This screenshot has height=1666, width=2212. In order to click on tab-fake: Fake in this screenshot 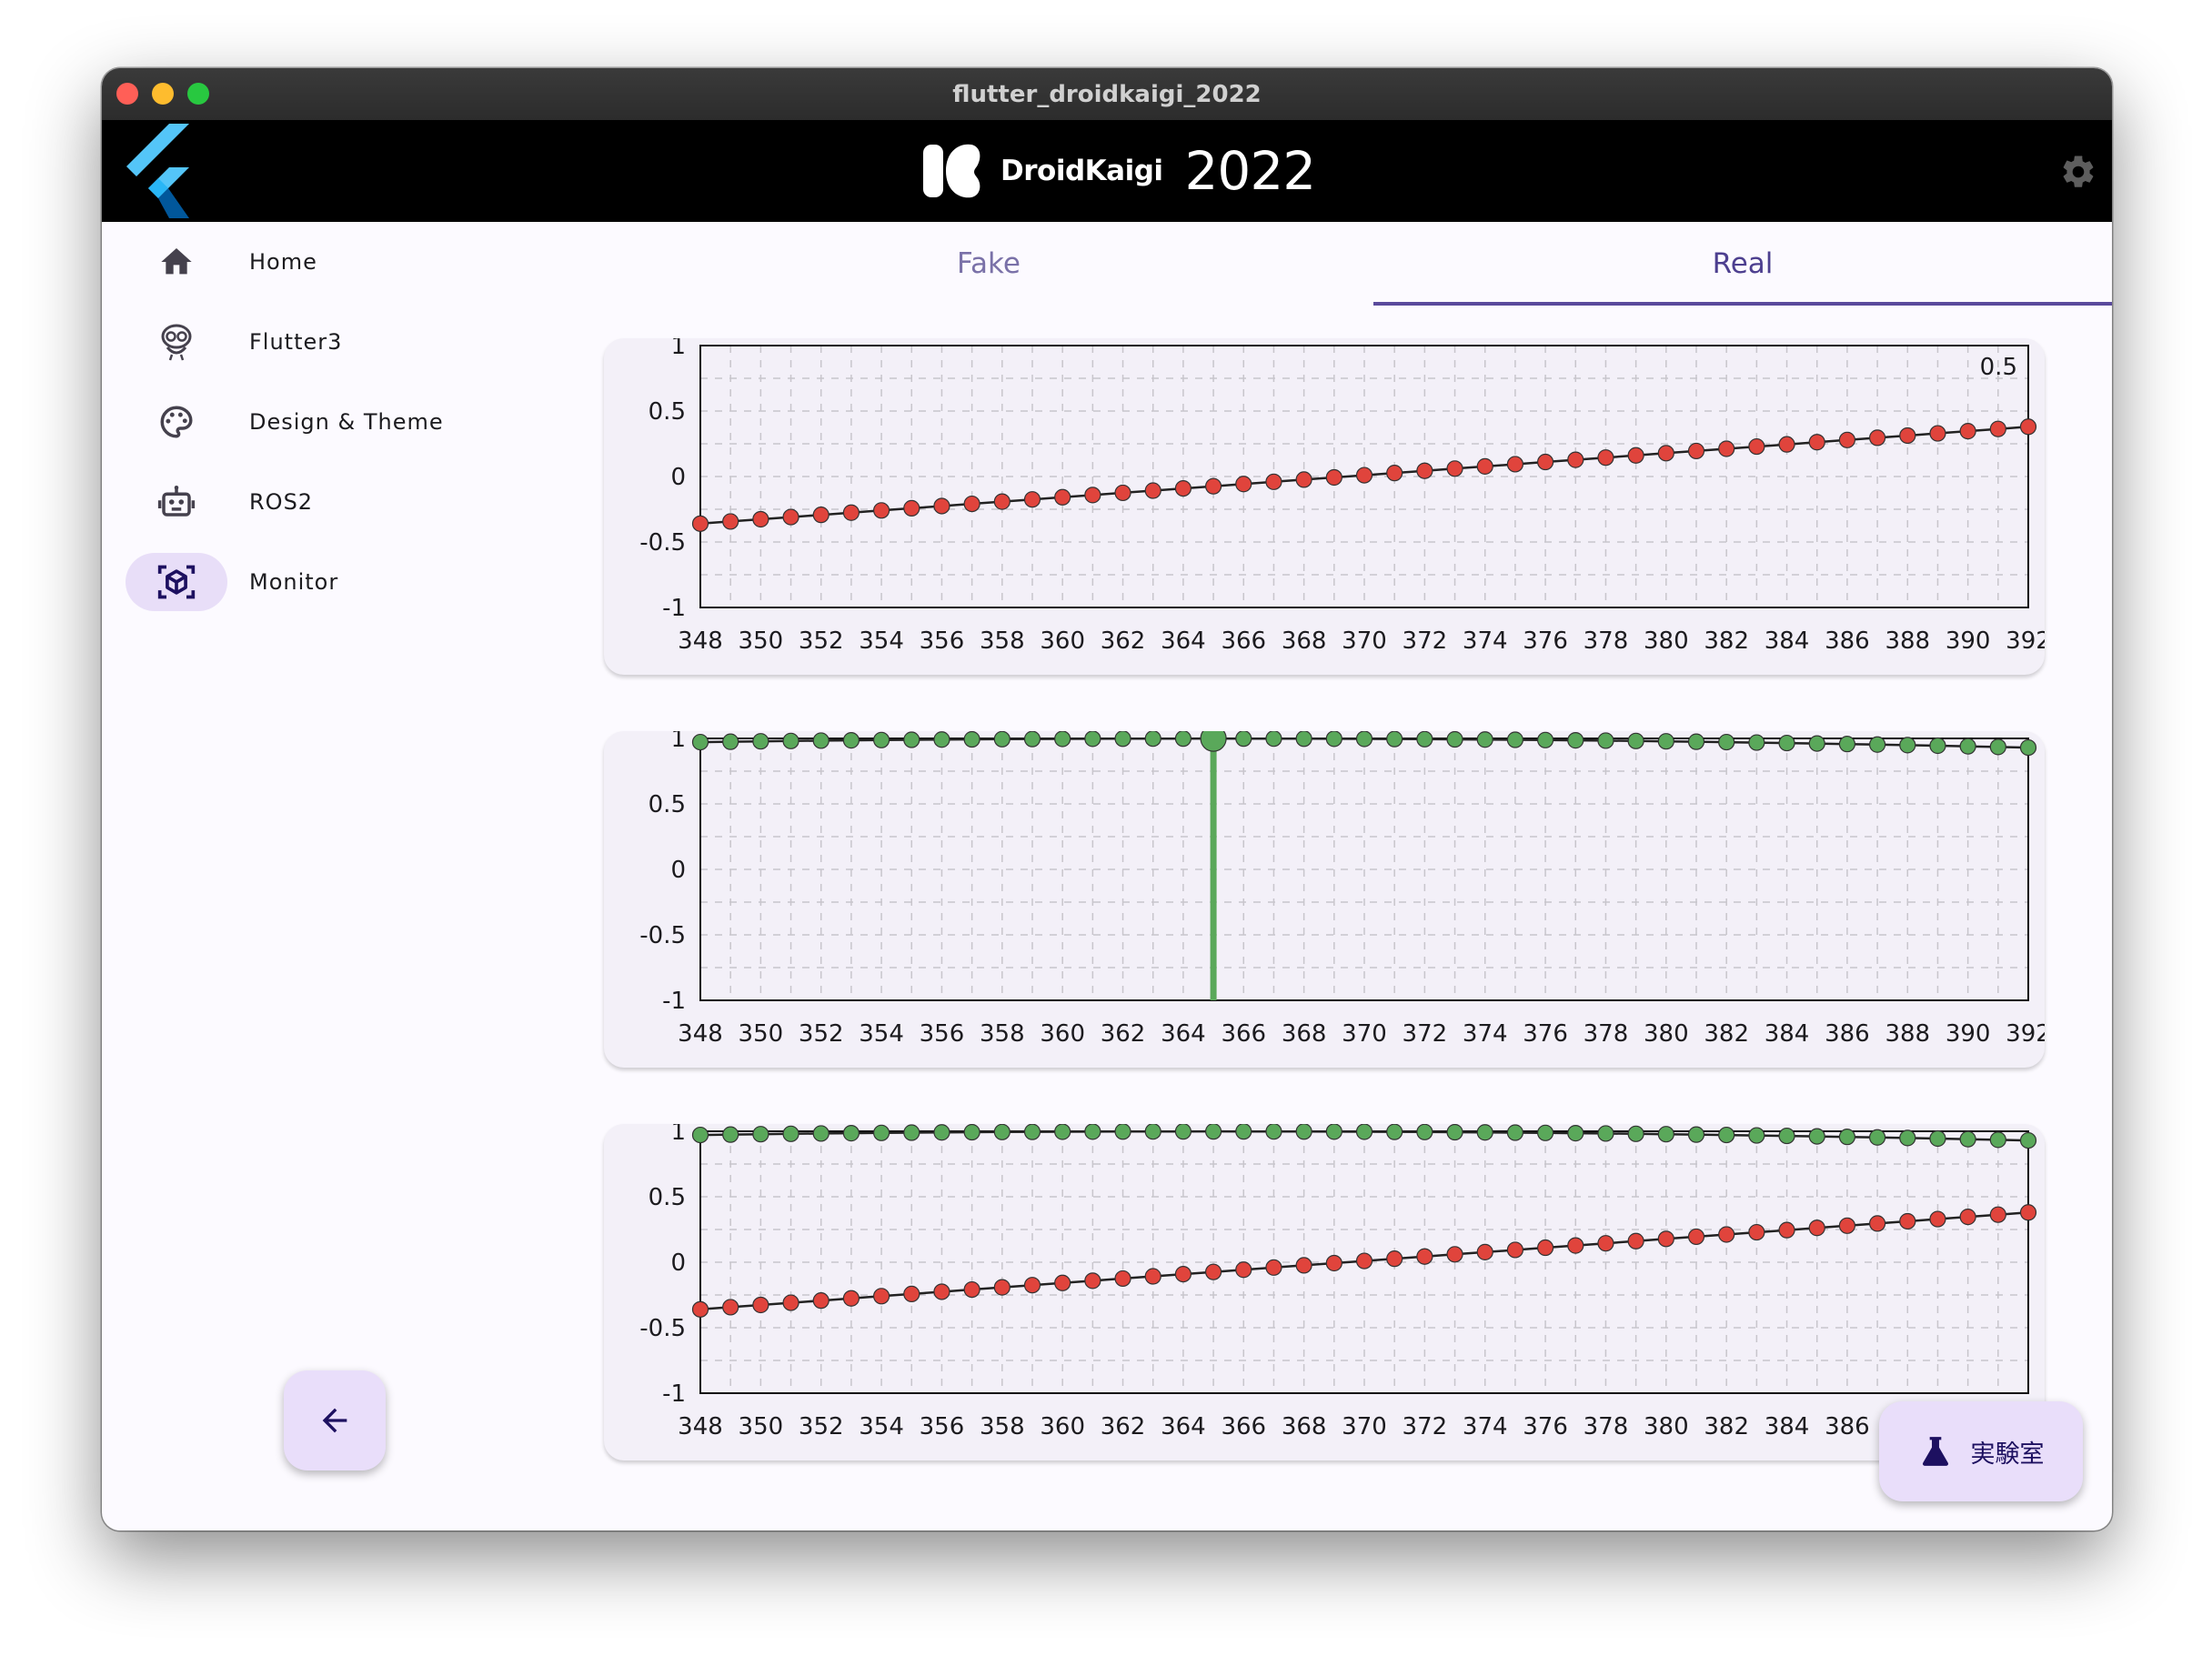, I will do `click(989, 264)`.